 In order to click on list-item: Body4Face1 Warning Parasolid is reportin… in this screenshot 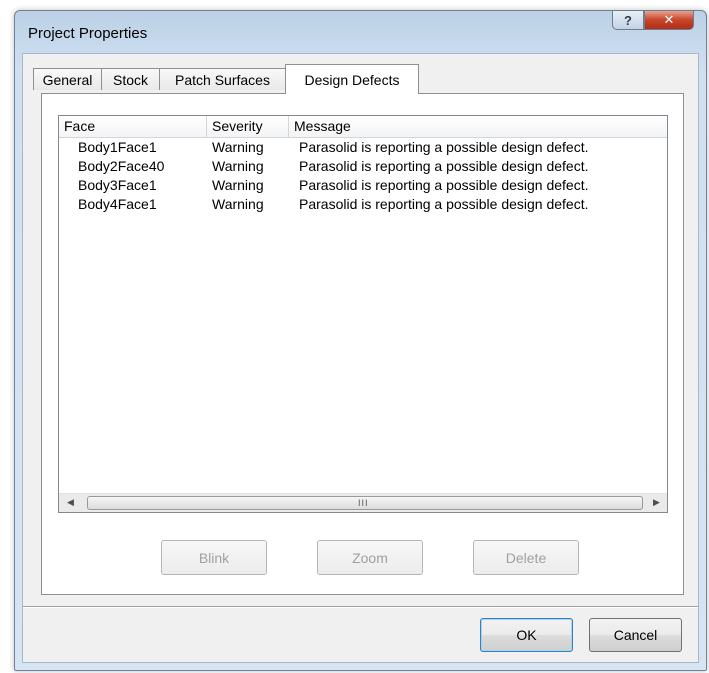, I will do `click(363, 204)`.